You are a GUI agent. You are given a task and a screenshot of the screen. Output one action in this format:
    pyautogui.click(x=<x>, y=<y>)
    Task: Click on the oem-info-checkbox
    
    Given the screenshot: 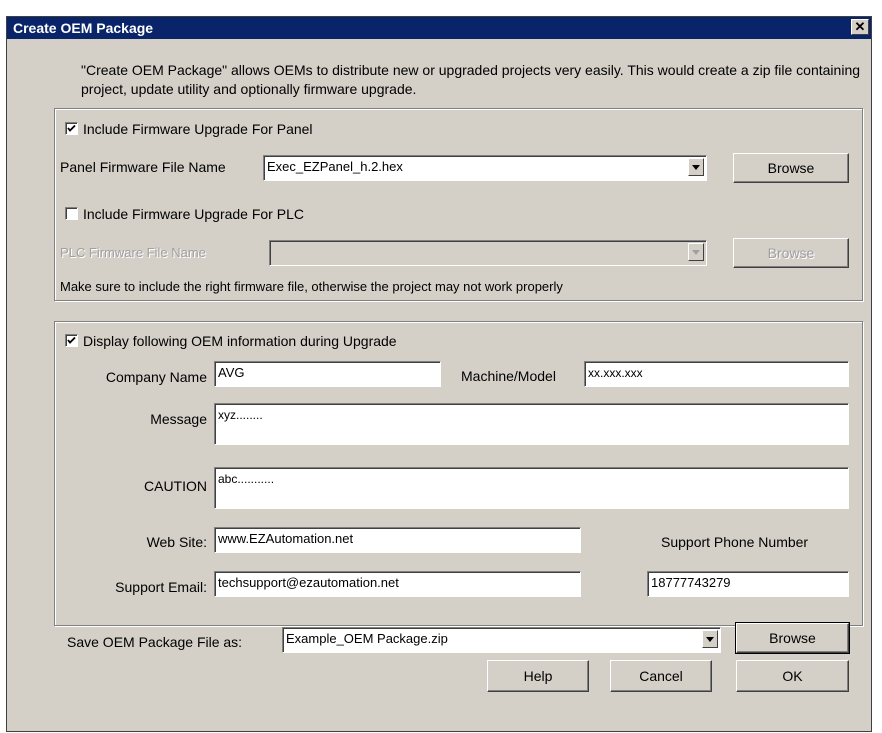 What is the action you would take?
    pyautogui.click(x=71, y=340)
    